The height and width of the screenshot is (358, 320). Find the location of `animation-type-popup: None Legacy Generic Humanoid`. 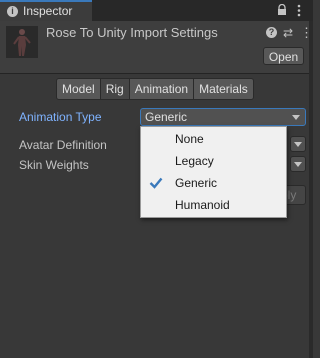

animation-type-popup: None Legacy Generic Humanoid is located at coordinates (213, 172).